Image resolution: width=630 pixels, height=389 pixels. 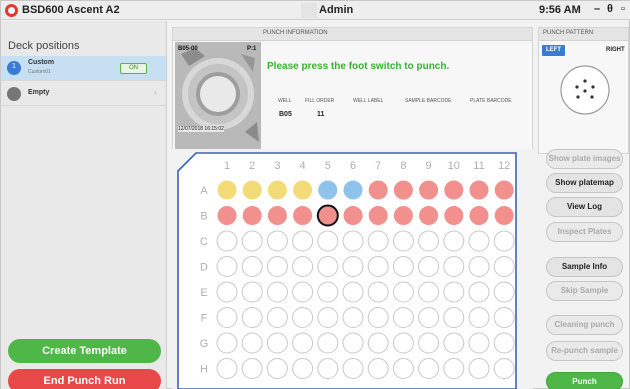 I want to click on plate-well-F9, so click(x=429, y=317).